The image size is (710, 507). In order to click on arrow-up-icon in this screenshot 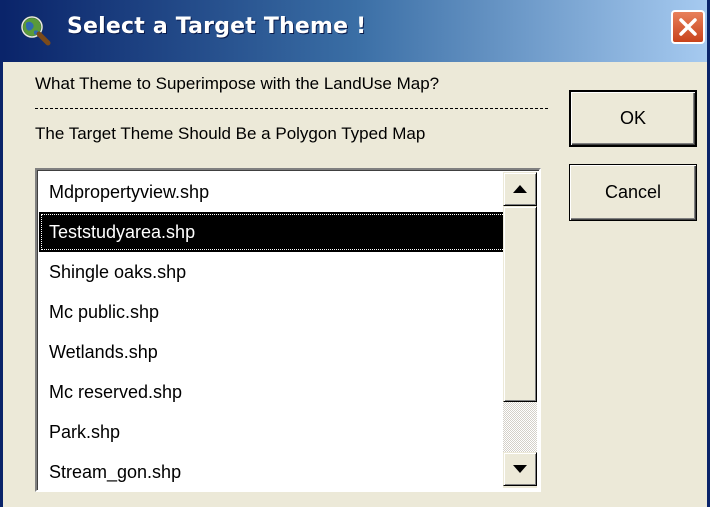, I will do `click(520, 189)`.